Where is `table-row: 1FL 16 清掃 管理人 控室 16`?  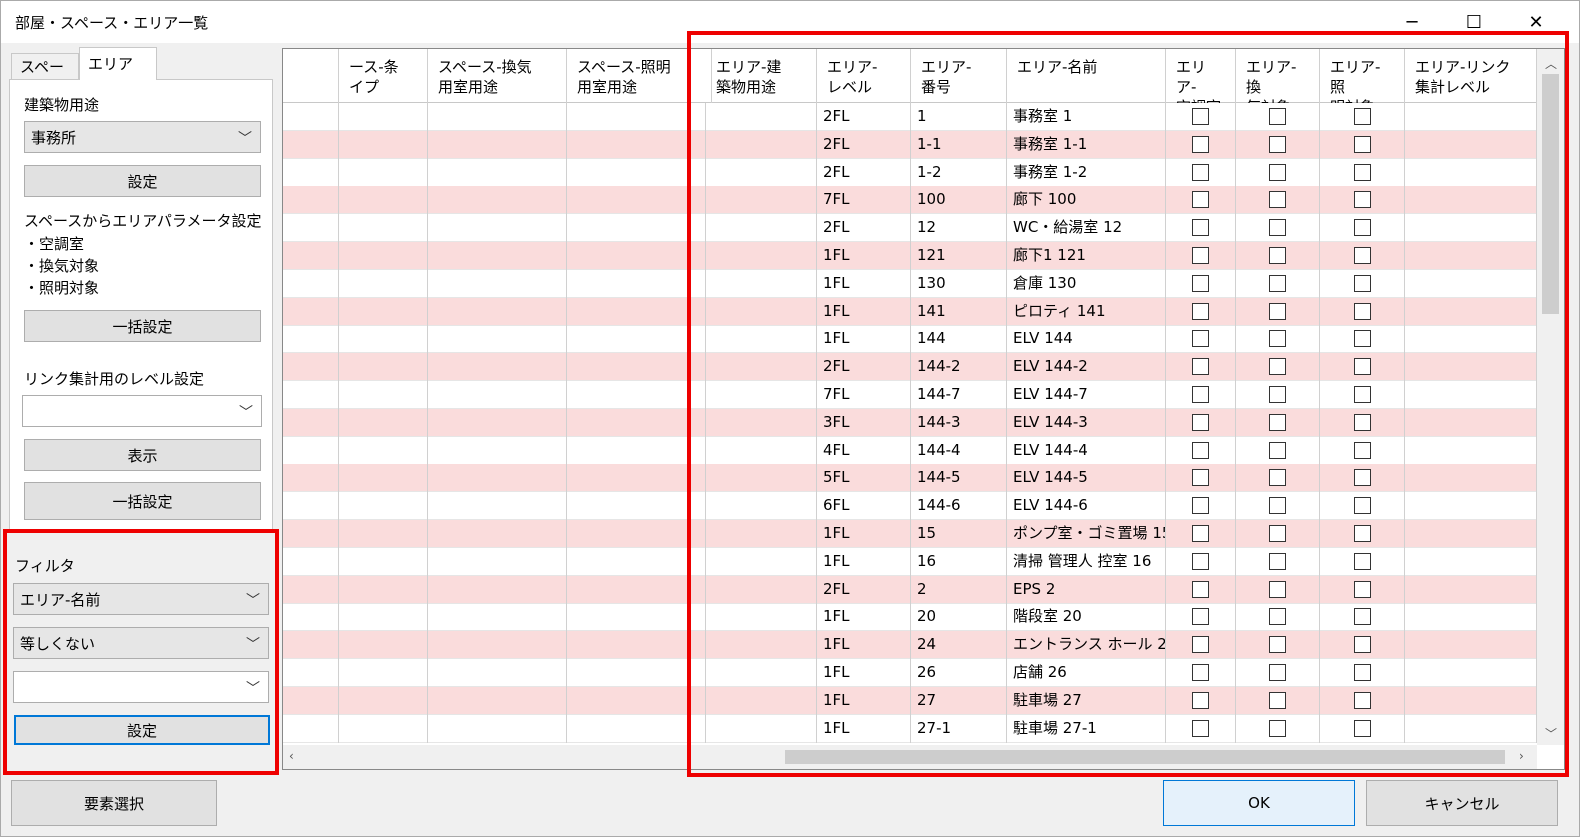 table-row: 1FL 16 清掃 管理人 控室 16 is located at coordinates (910, 561).